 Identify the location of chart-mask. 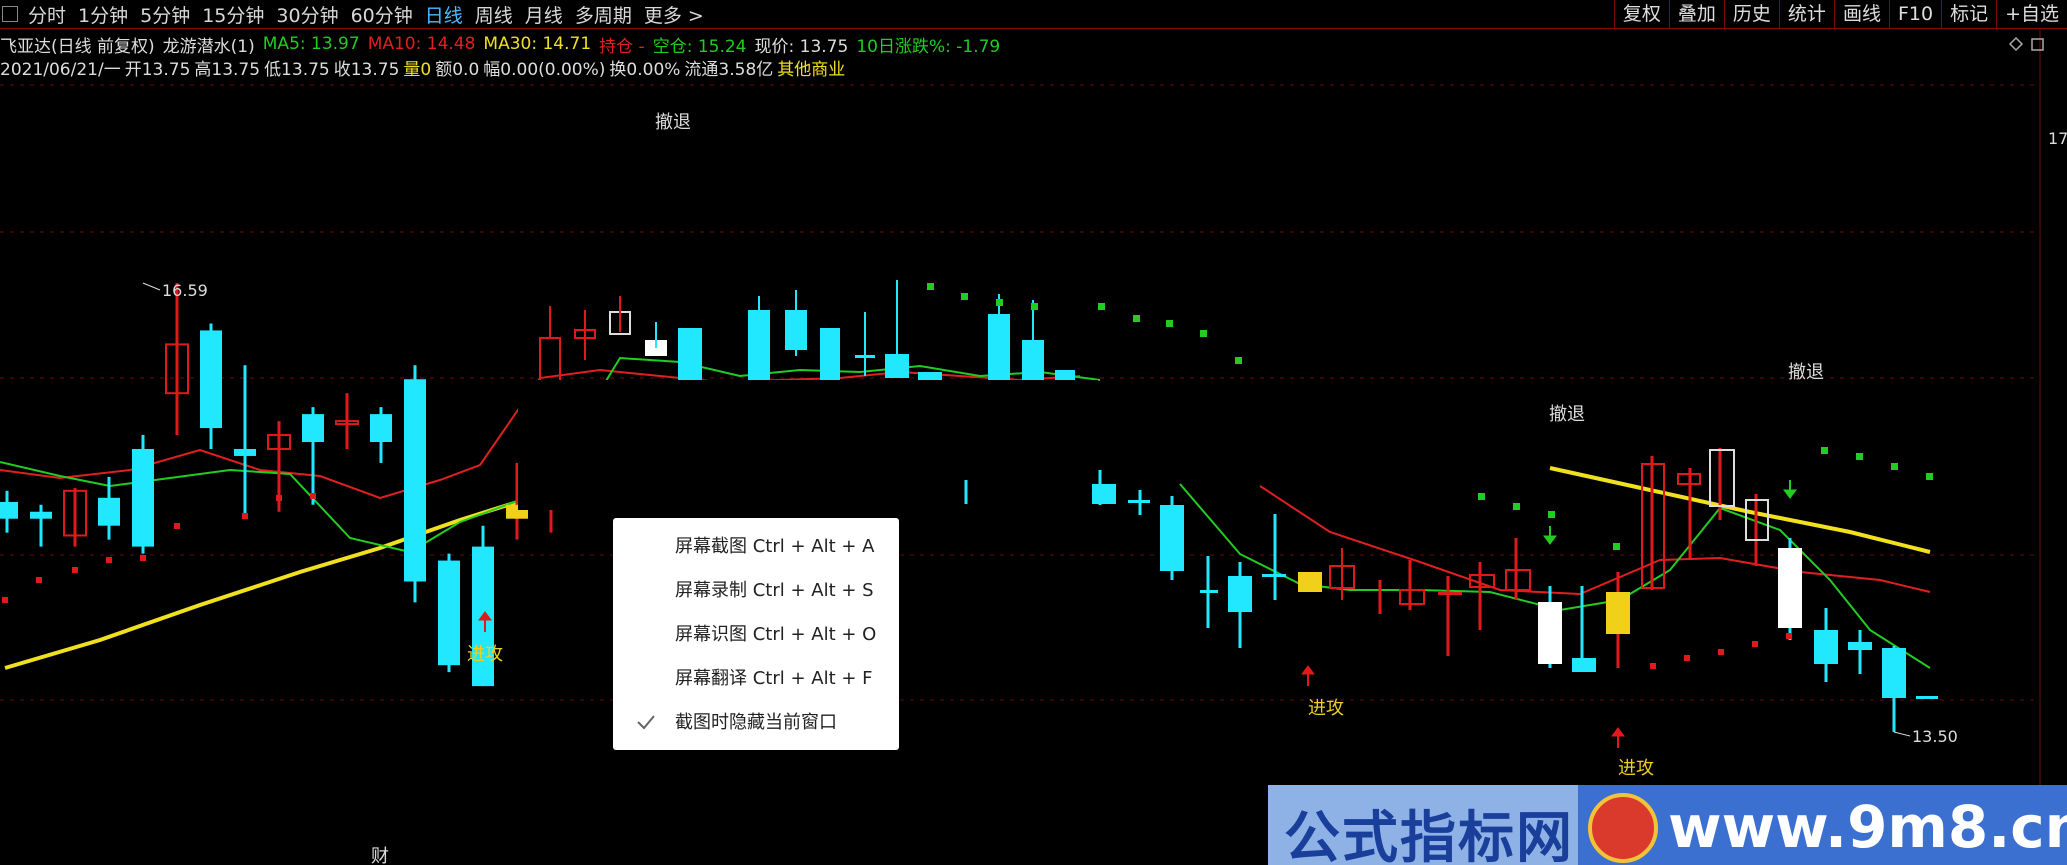
(808, 445).